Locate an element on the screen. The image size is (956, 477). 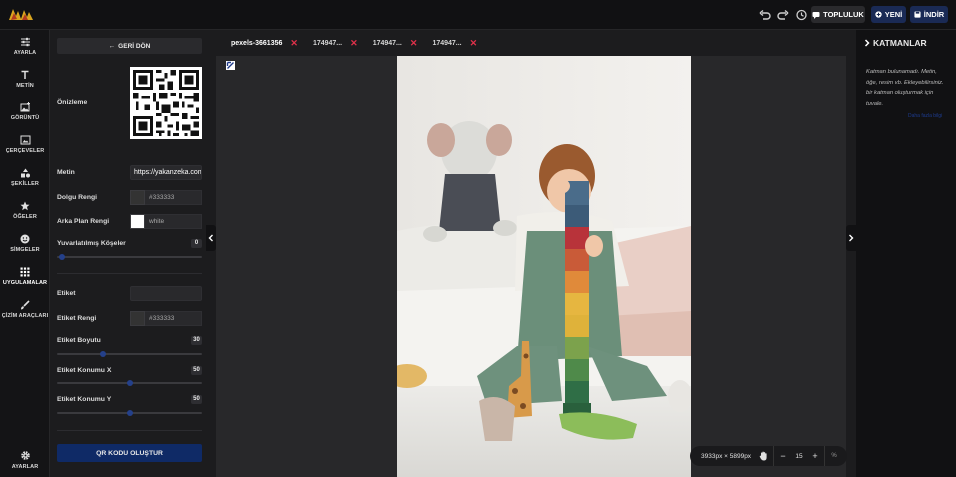
download-label: İNDİR is located at coordinates (934, 14).